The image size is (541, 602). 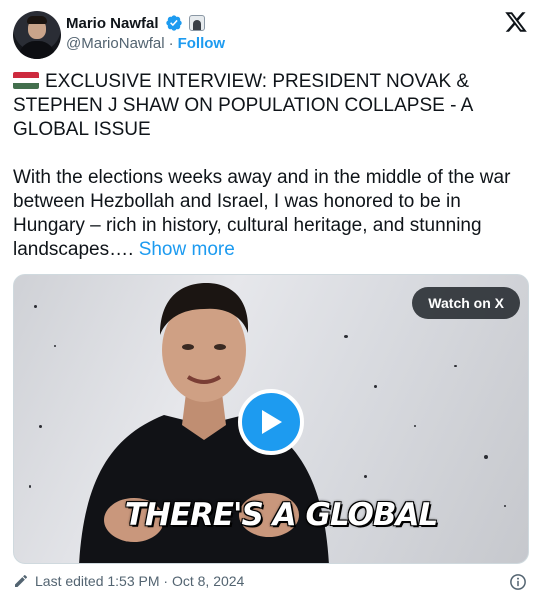 I want to click on author-handle: @MarioNawfal, so click(x=115, y=43).